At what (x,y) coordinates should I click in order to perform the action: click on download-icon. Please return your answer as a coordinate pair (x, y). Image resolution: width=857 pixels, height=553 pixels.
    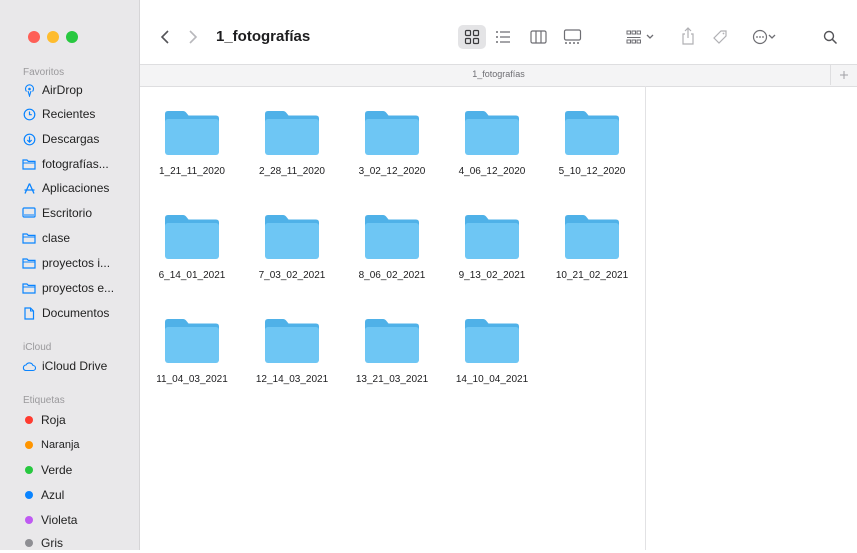
    Looking at the image, I should click on (29, 139).